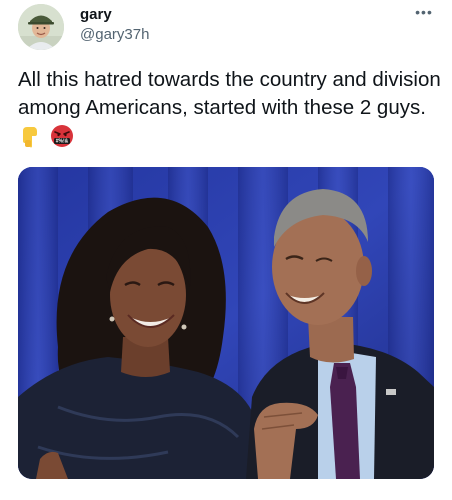  What do you see at coordinates (61, 142) in the screenshot?
I see `cursing-symbols: #%!&` at bounding box center [61, 142].